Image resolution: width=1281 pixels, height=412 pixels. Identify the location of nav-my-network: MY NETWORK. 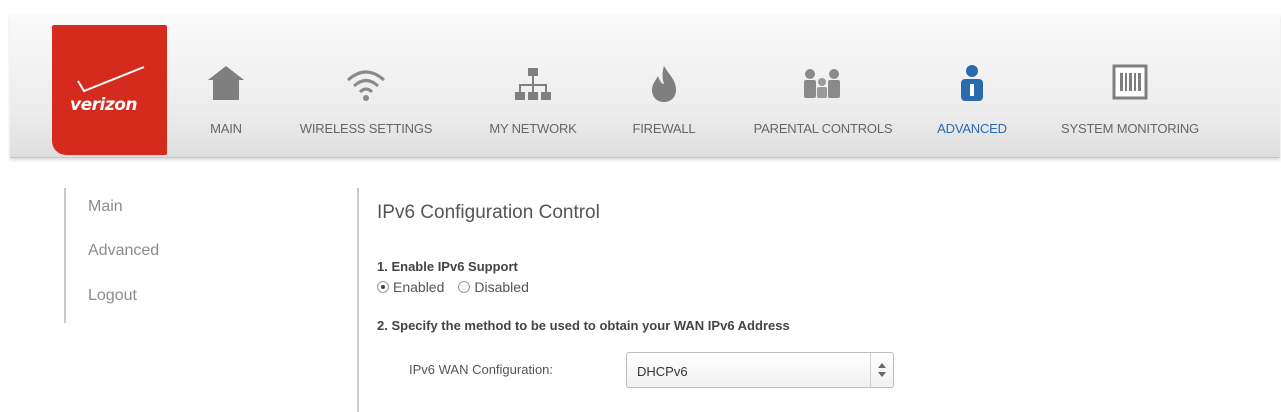
(533, 109).